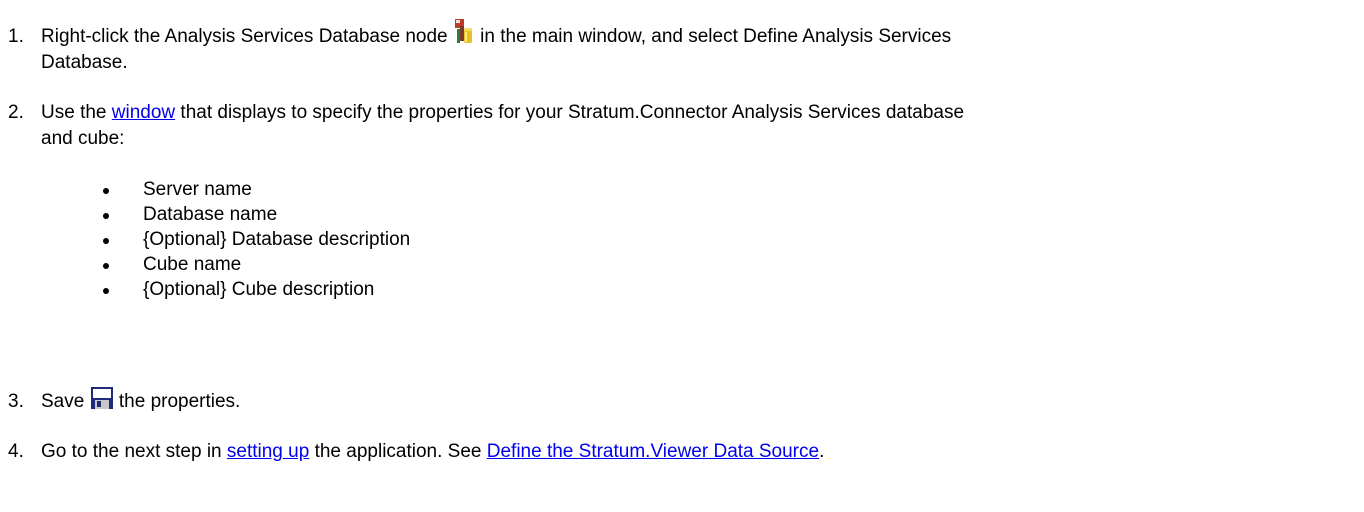  What do you see at coordinates (277, 239) in the screenshot?
I see `bullet-text: {Optional} Database description` at bounding box center [277, 239].